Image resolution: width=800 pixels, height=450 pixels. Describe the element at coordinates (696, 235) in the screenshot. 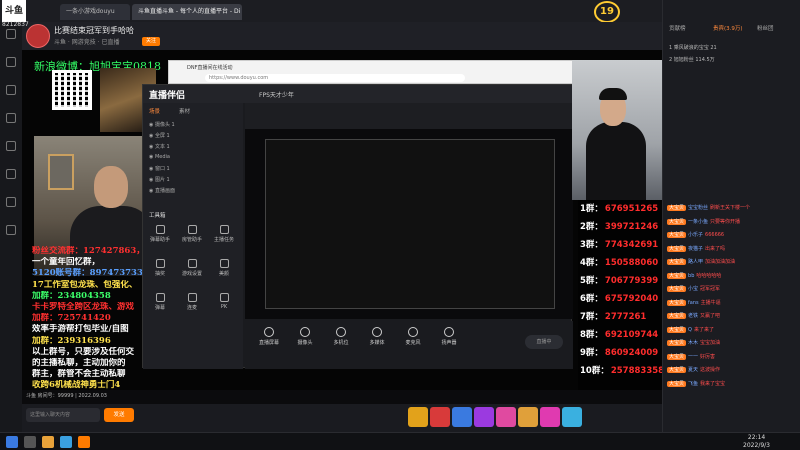

I see `chat-nickname: 小乐子` at that location.